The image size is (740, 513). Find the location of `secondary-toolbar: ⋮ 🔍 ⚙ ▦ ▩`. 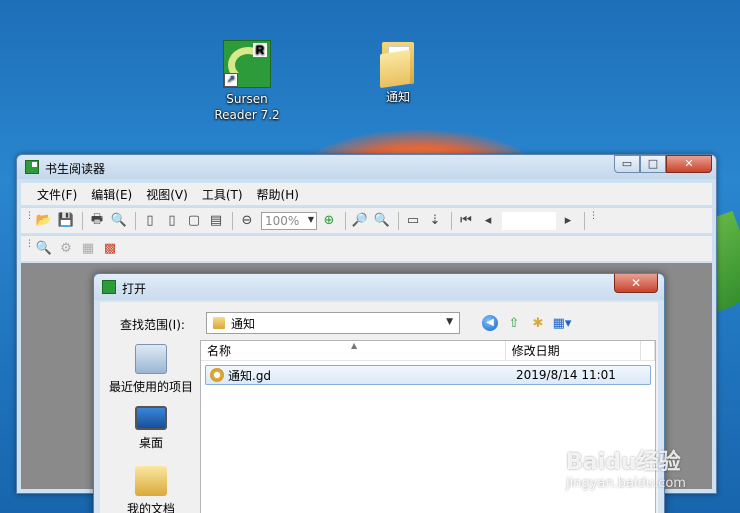

secondary-toolbar: ⋮ 🔍 ⚙ ▦ ▩ is located at coordinates (366, 248).